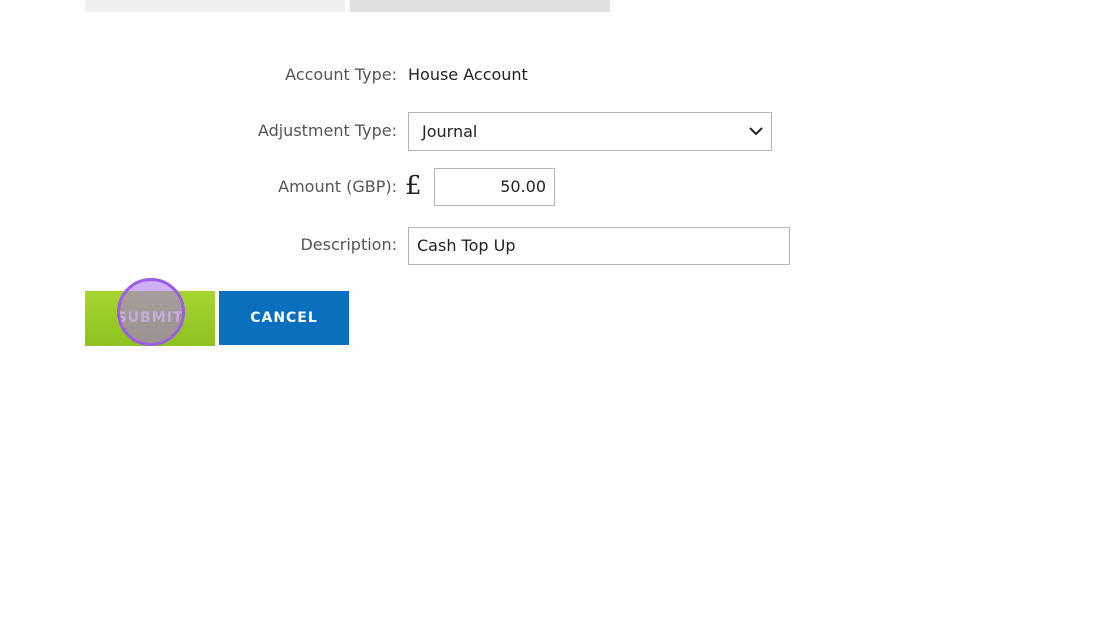 This screenshot has height=626, width=1120. I want to click on adjustment-type-select: Journal, so click(590, 131).